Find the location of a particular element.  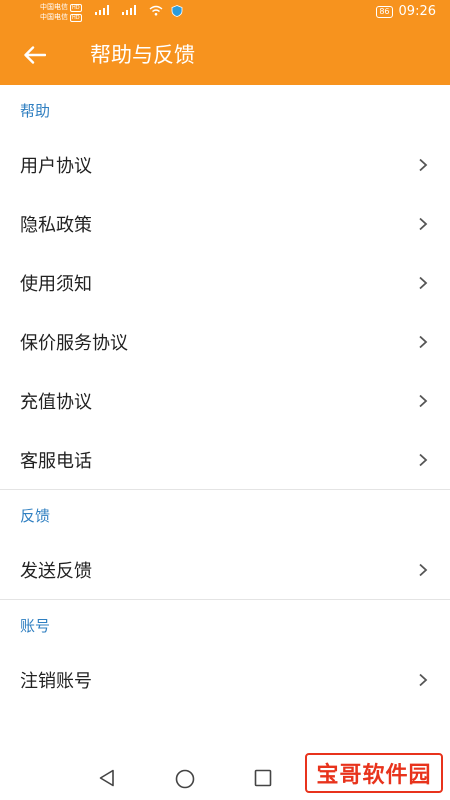

arrow-left-icon is located at coordinates (35, 55).